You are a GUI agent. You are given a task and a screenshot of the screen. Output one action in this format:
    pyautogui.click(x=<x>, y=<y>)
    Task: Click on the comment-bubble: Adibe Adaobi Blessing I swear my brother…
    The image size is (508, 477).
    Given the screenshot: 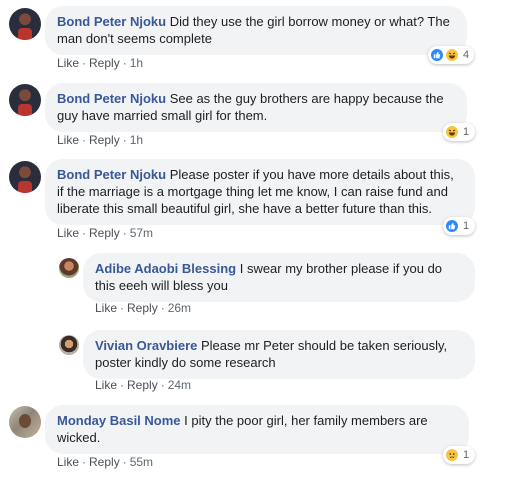 What is the action you would take?
    pyautogui.click(x=279, y=277)
    